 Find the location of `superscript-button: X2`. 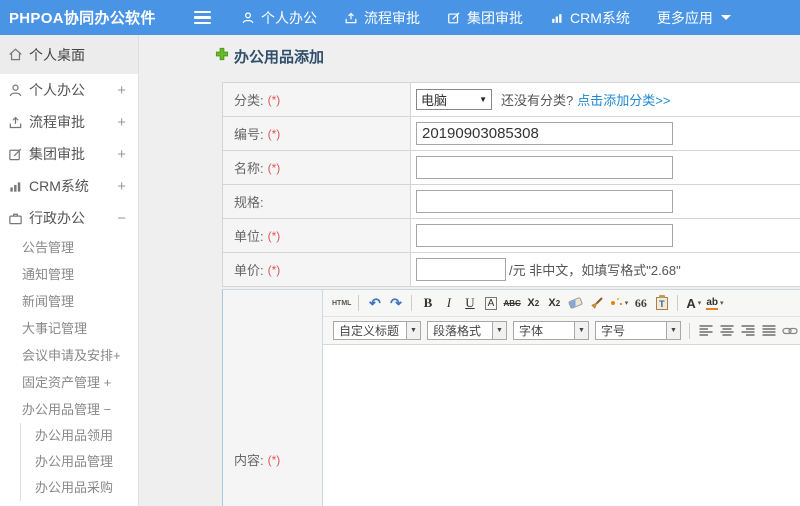

superscript-button: X2 is located at coordinates (533, 303).